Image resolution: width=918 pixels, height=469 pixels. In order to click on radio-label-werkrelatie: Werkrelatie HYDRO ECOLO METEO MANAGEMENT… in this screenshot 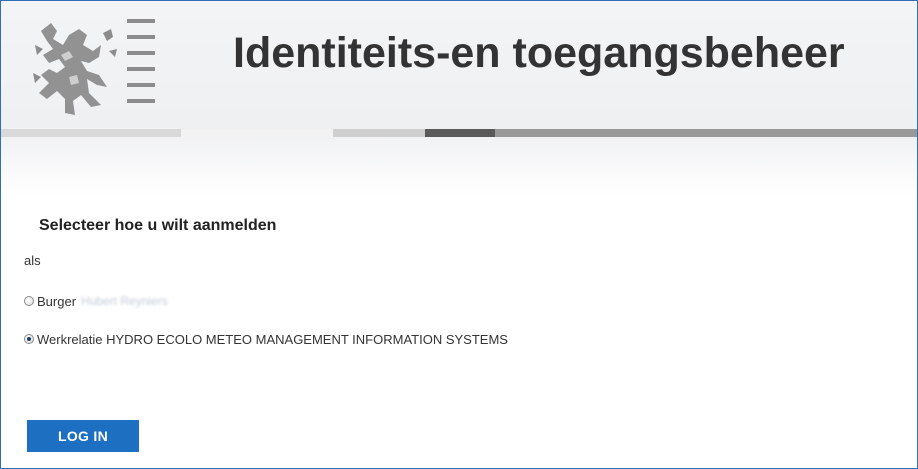, I will do `click(272, 339)`.